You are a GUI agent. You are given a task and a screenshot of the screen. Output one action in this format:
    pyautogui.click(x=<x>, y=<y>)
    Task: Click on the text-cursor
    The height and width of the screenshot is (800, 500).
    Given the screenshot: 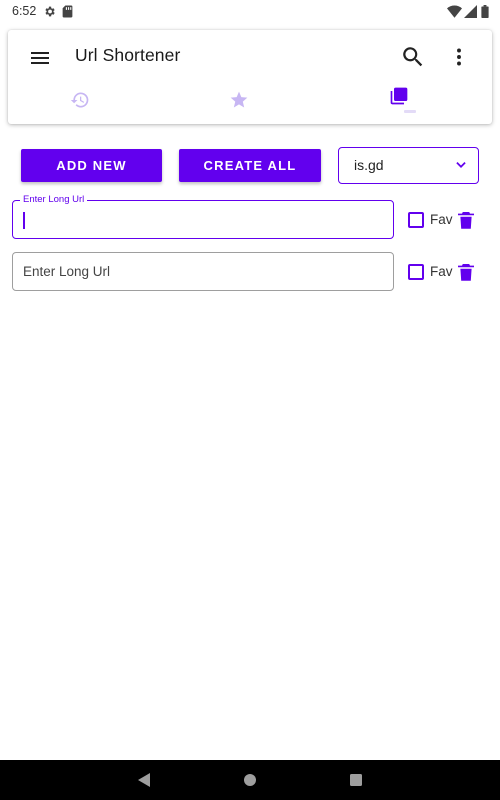 What is the action you would take?
    pyautogui.click(x=24, y=220)
    